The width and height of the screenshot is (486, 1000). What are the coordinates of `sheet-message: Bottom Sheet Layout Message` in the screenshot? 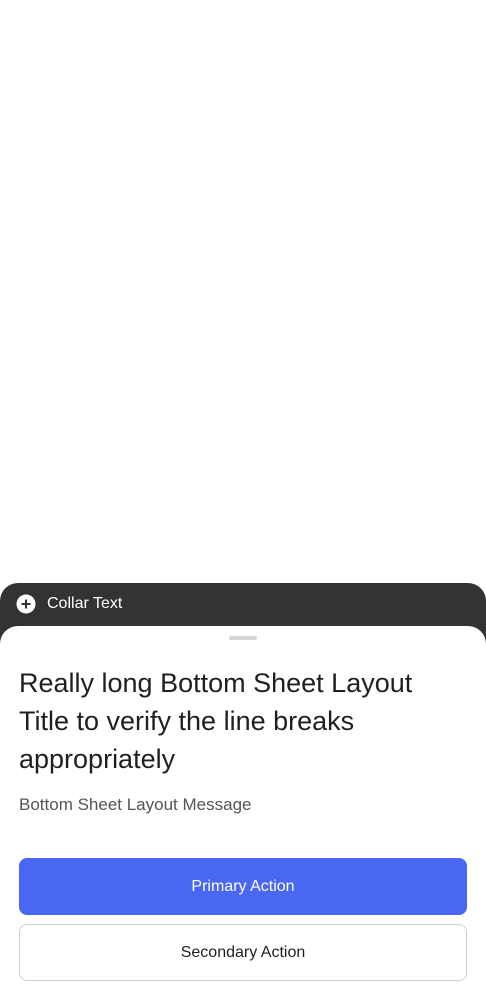 It's located at (135, 804).